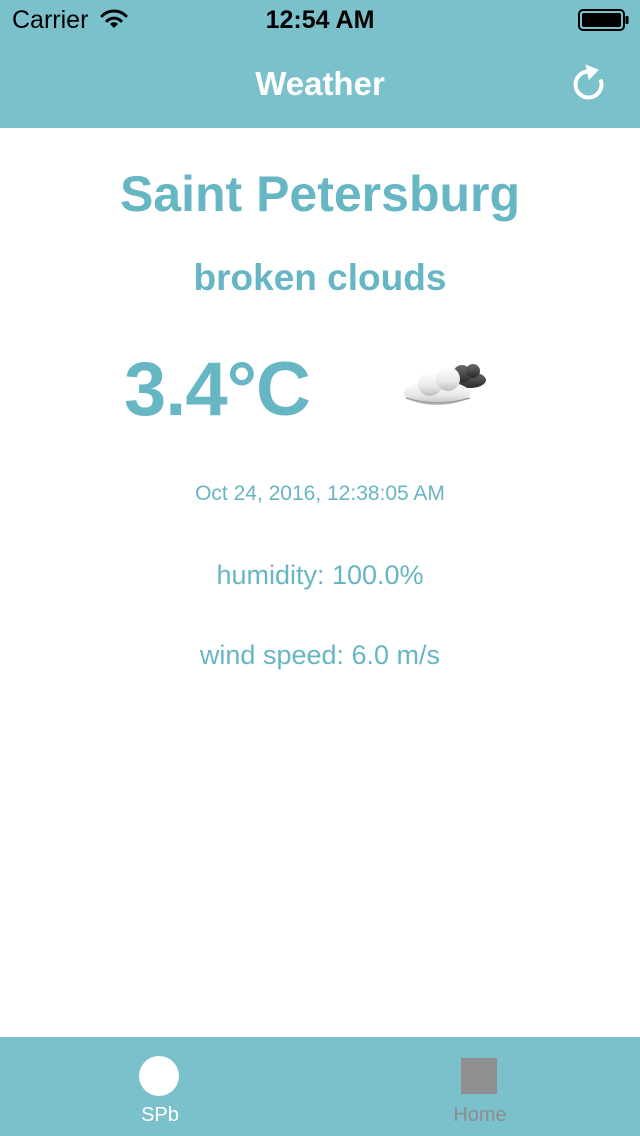 This screenshot has height=1136, width=640. Describe the element at coordinates (320, 194) in the screenshot. I see `city-name: Saint Petersburg` at that location.